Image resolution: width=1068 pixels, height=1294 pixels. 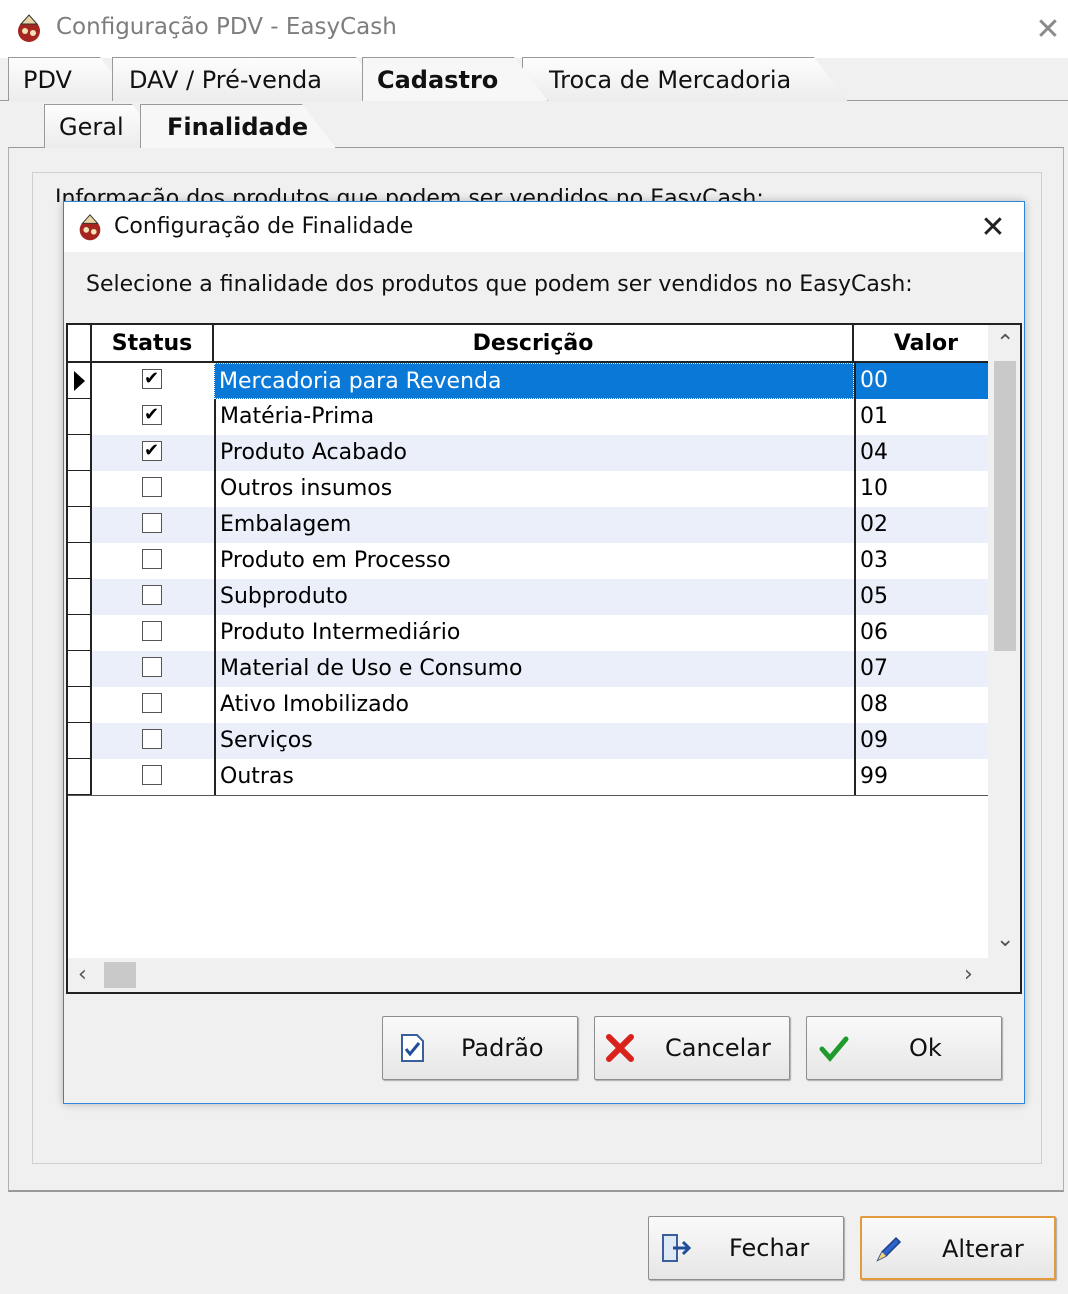 What do you see at coordinates (264, 226) in the screenshot?
I see `dialog-title: Configuração de Finalidade` at bounding box center [264, 226].